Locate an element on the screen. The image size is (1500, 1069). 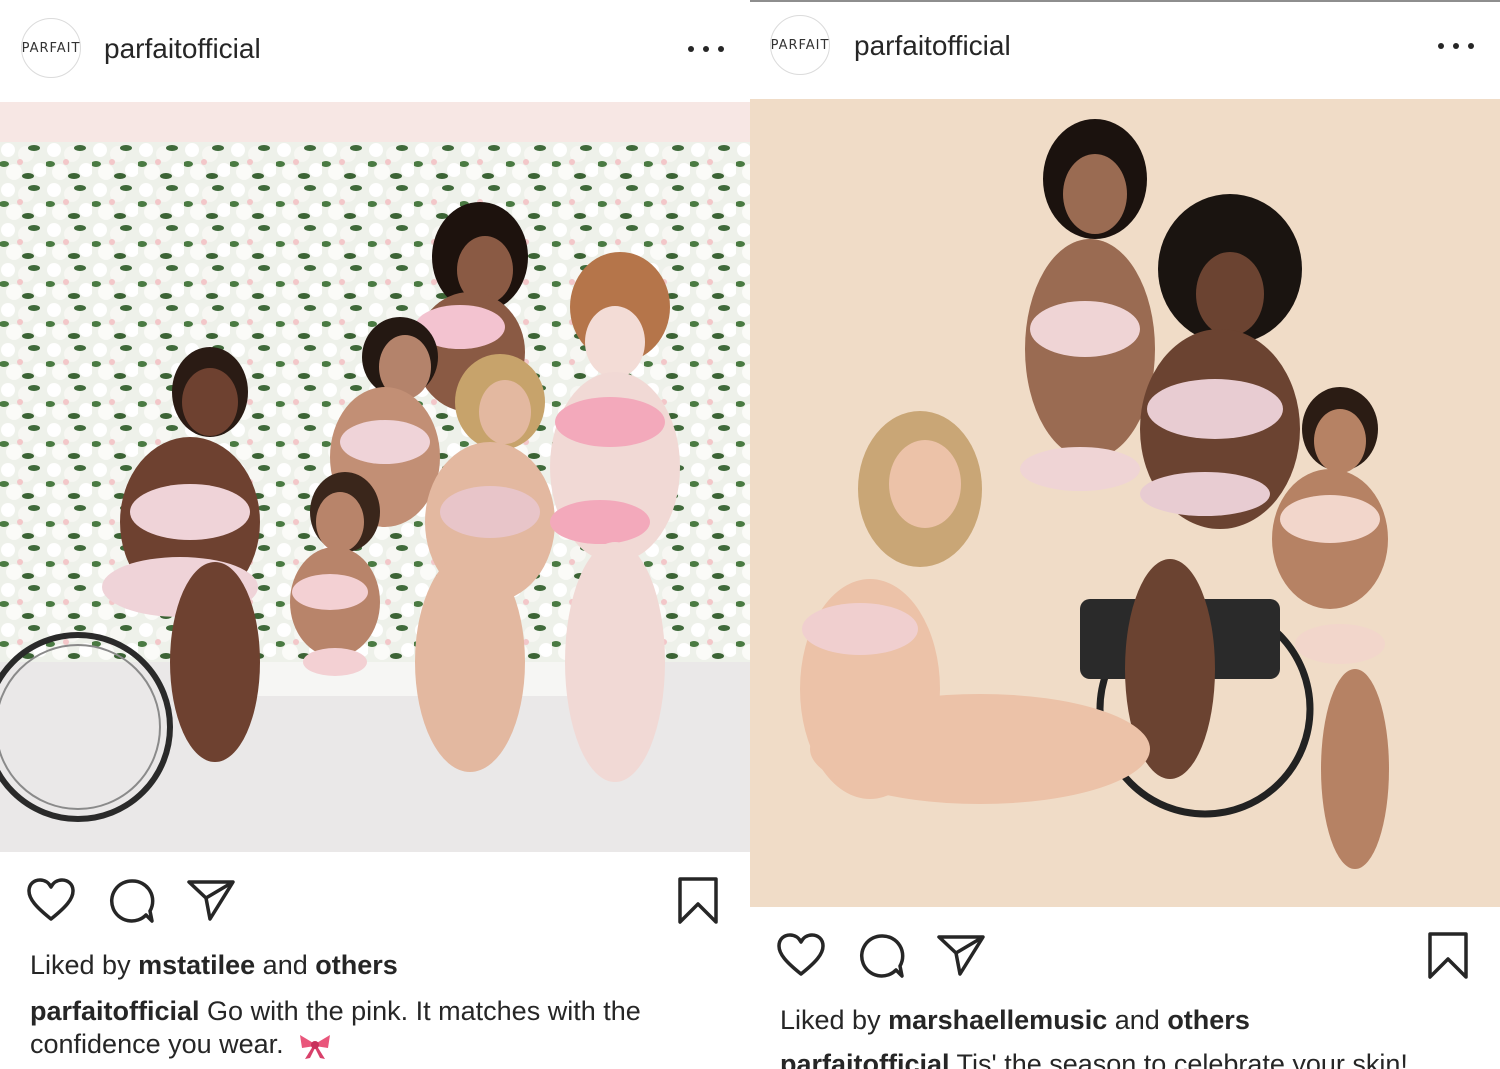
liked-by-user: mstatilee is located at coordinates (196, 965).